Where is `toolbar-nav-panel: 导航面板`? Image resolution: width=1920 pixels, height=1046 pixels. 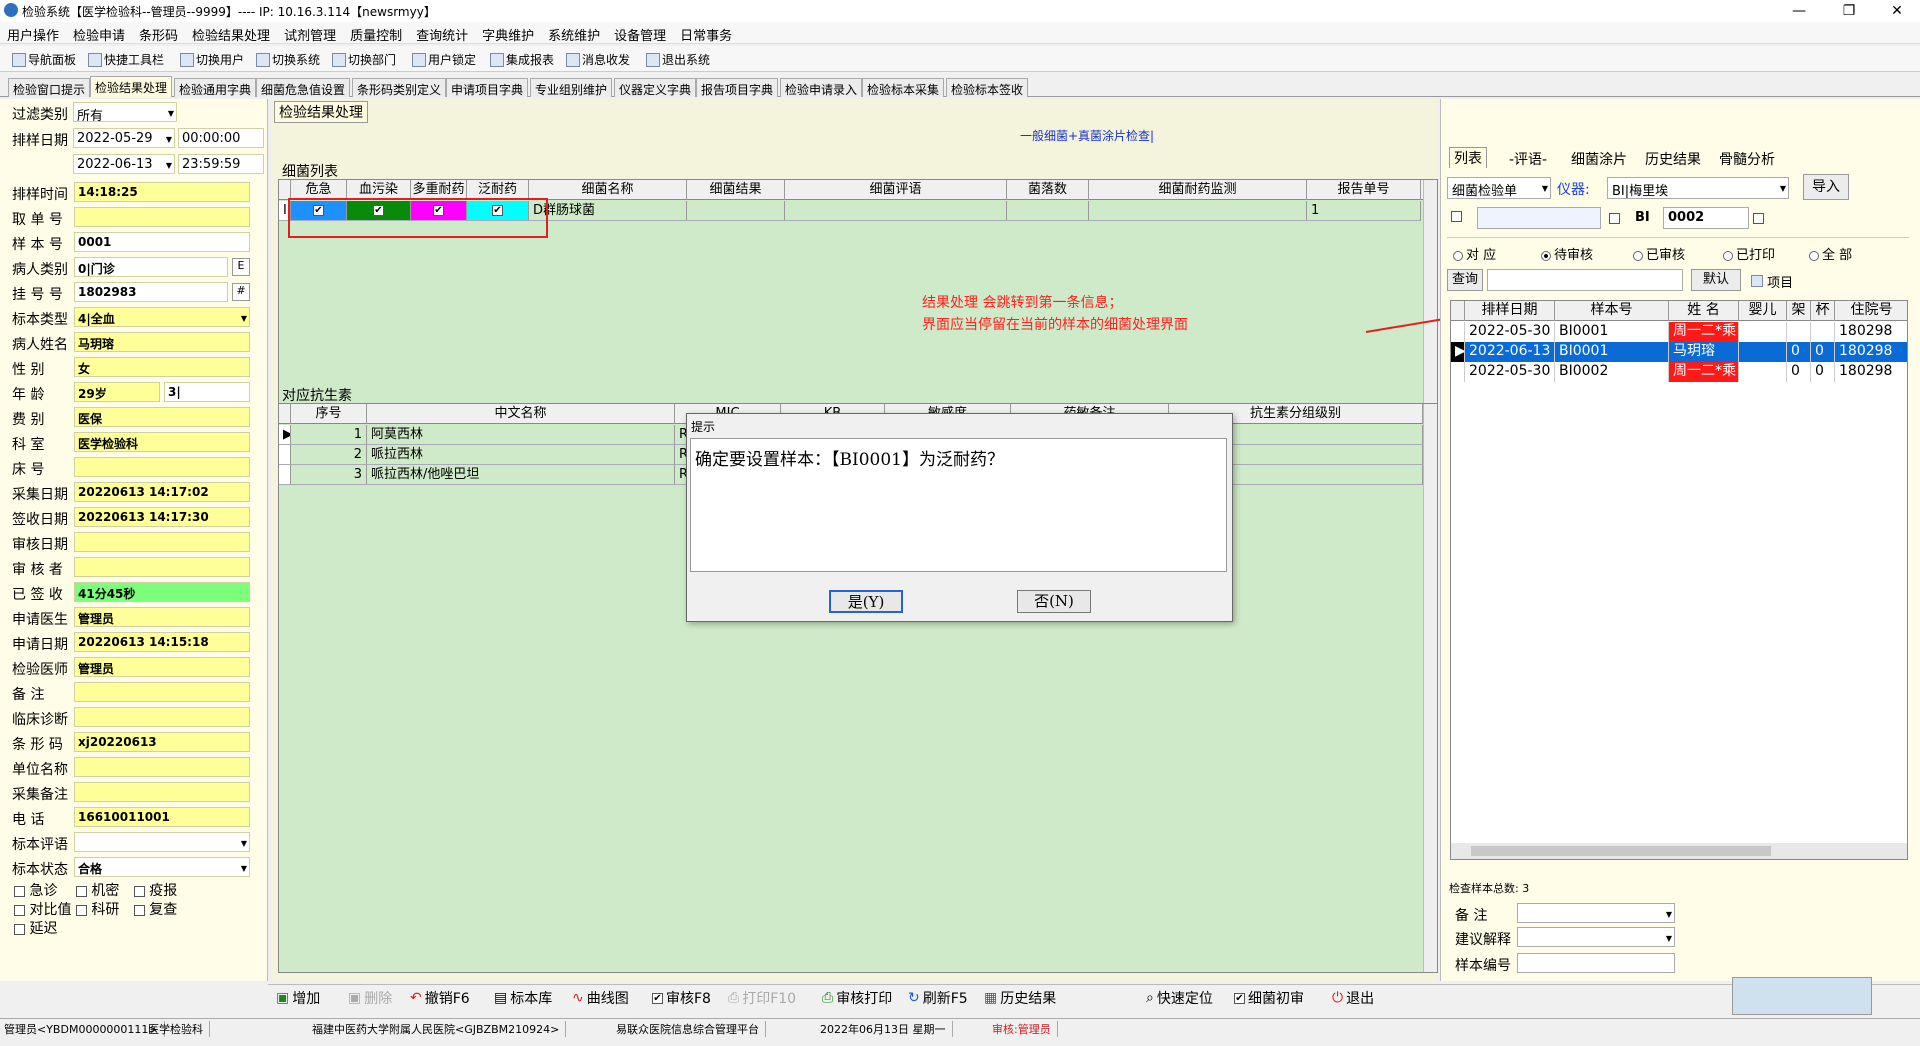
toolbar-nav-panel: 导航面板 is located at coordinates (44, 59).